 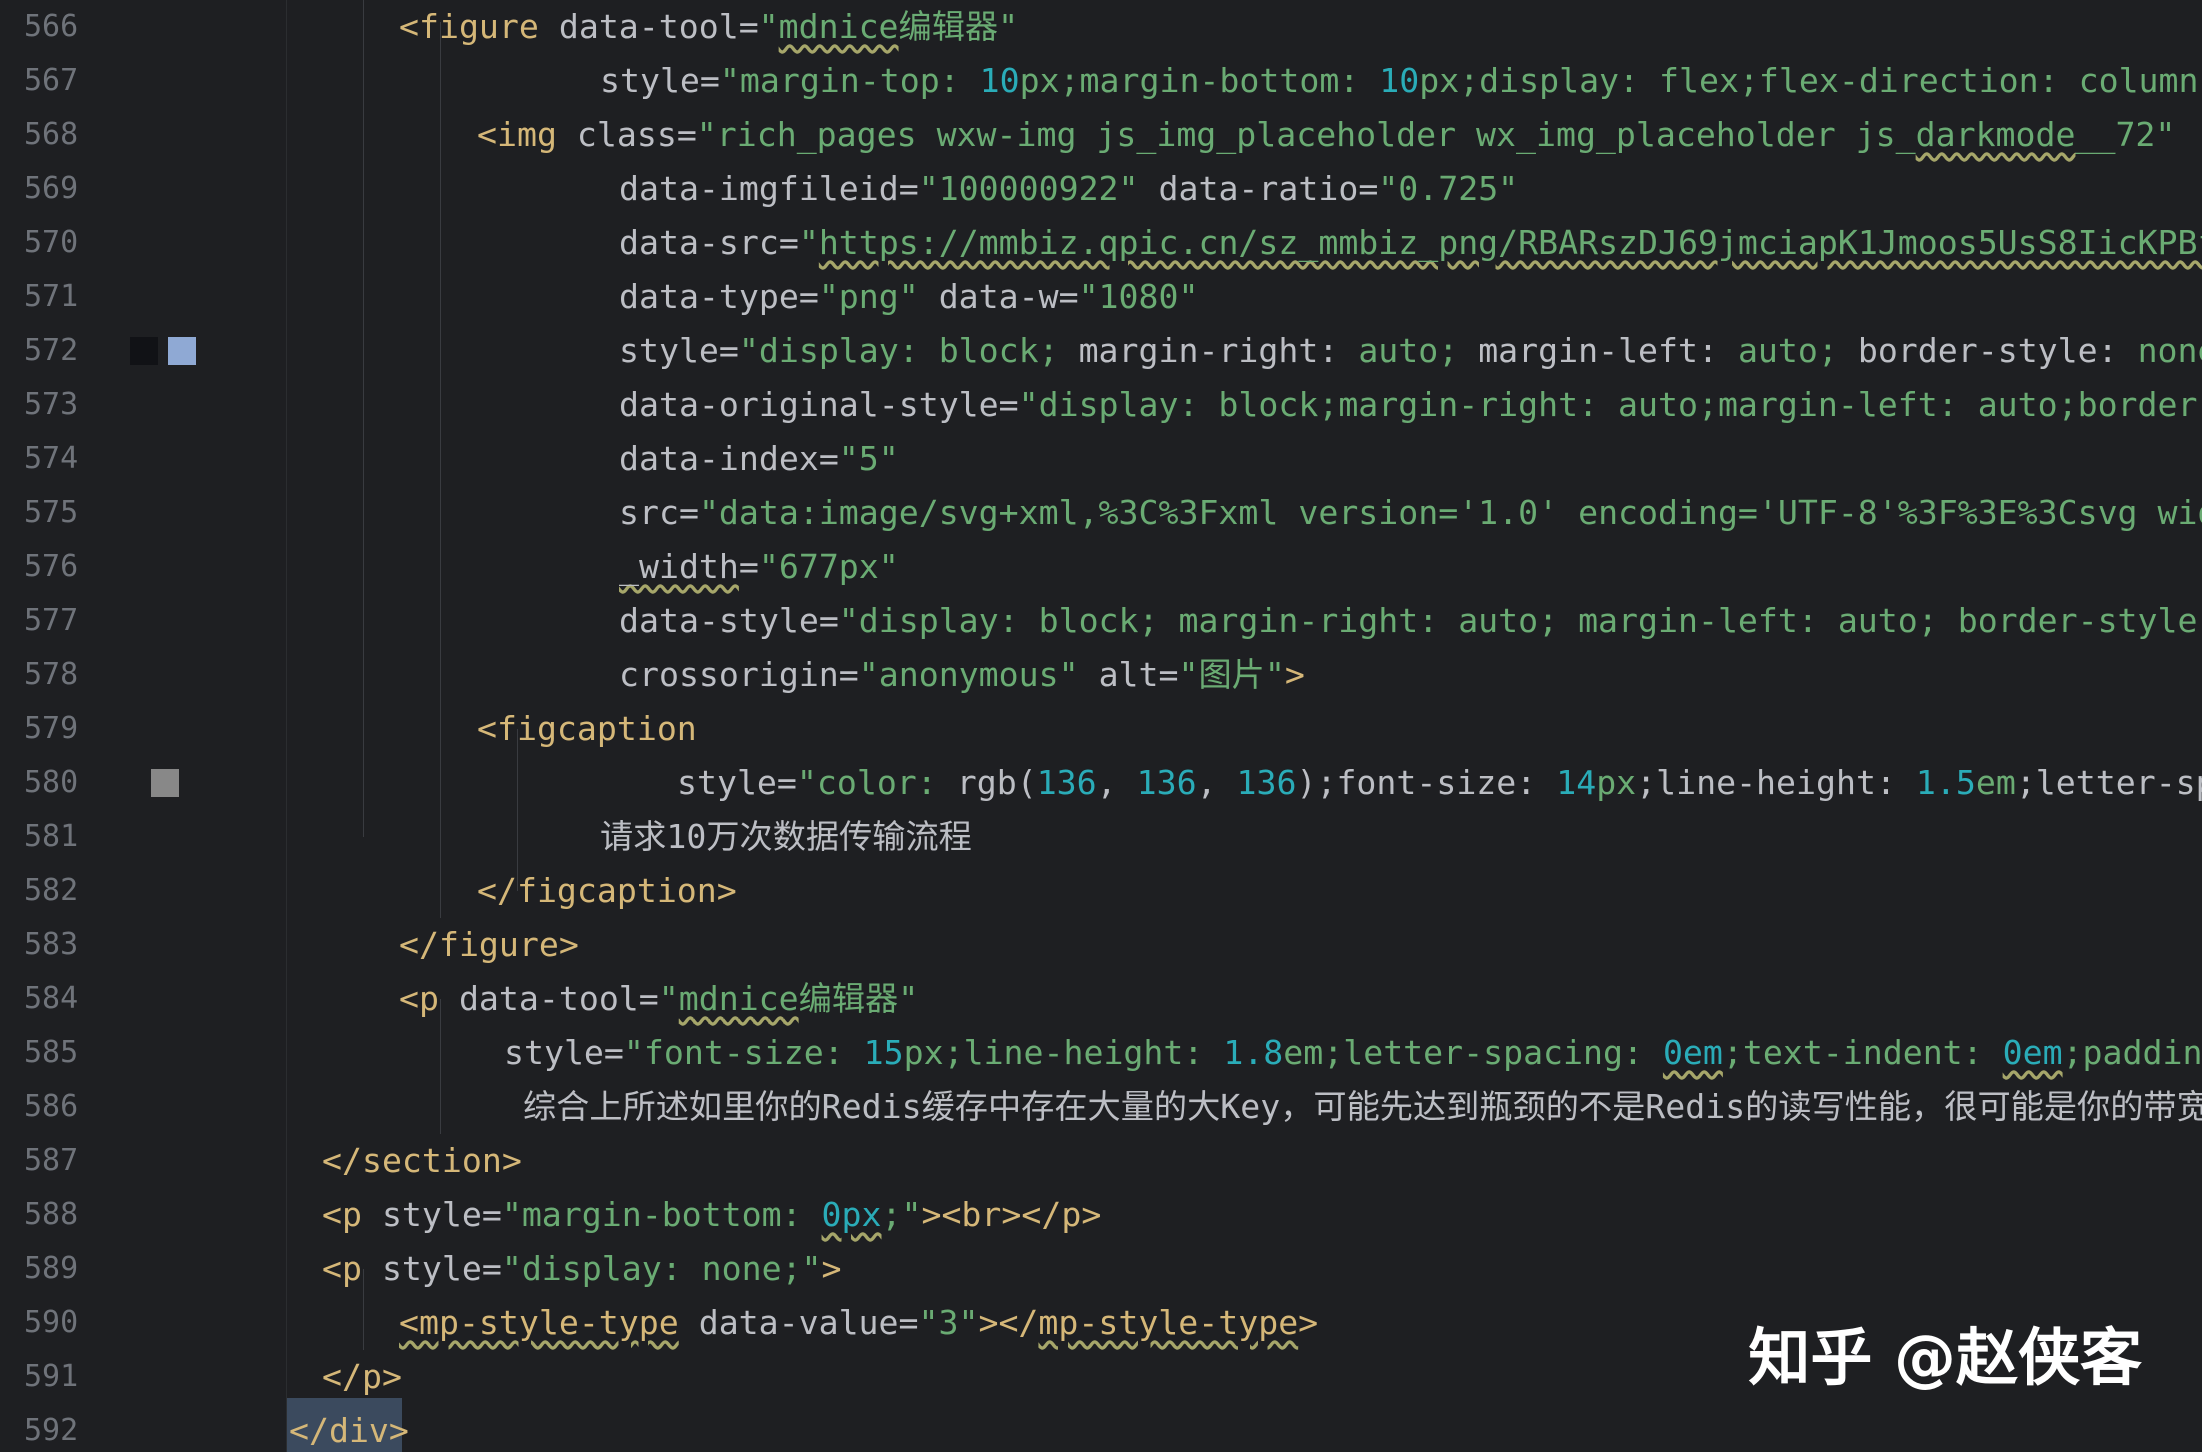 What do you see at coordinates (883, 1052) in the screenshot?
I see `code-token: 15` at bounding box center [883, 1052].